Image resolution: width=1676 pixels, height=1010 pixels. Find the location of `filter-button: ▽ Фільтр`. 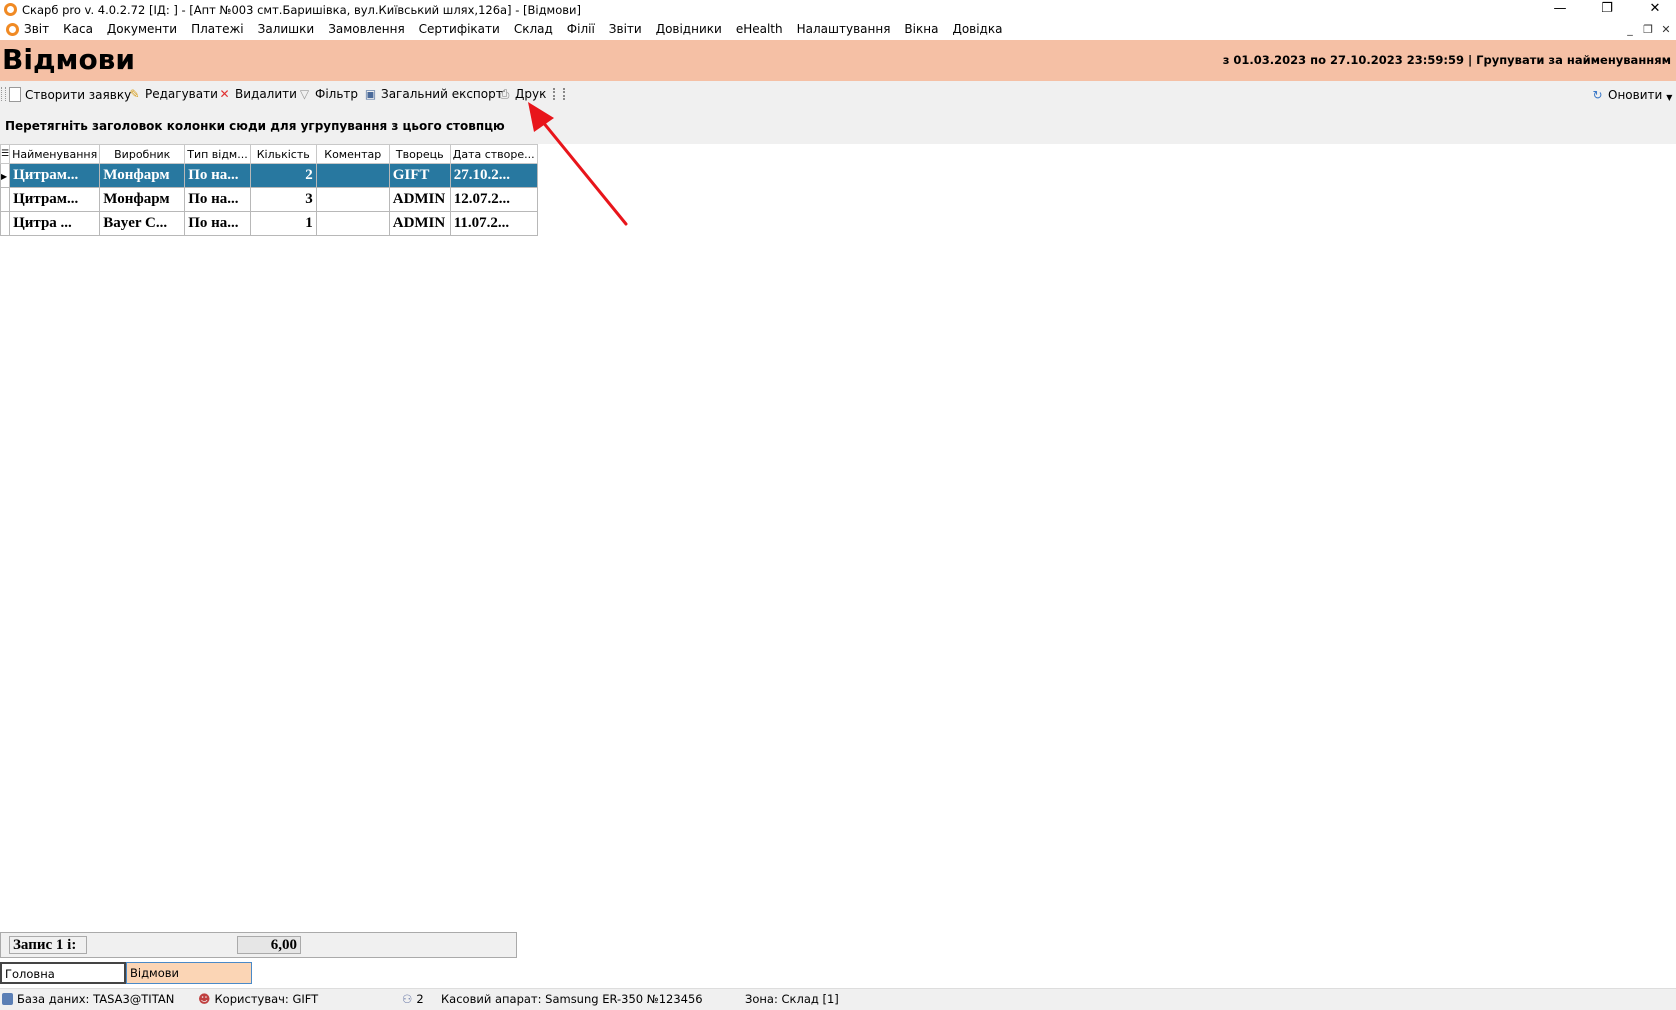

filter-button: ▽ Фільтр is located at coordinates (328, 94).